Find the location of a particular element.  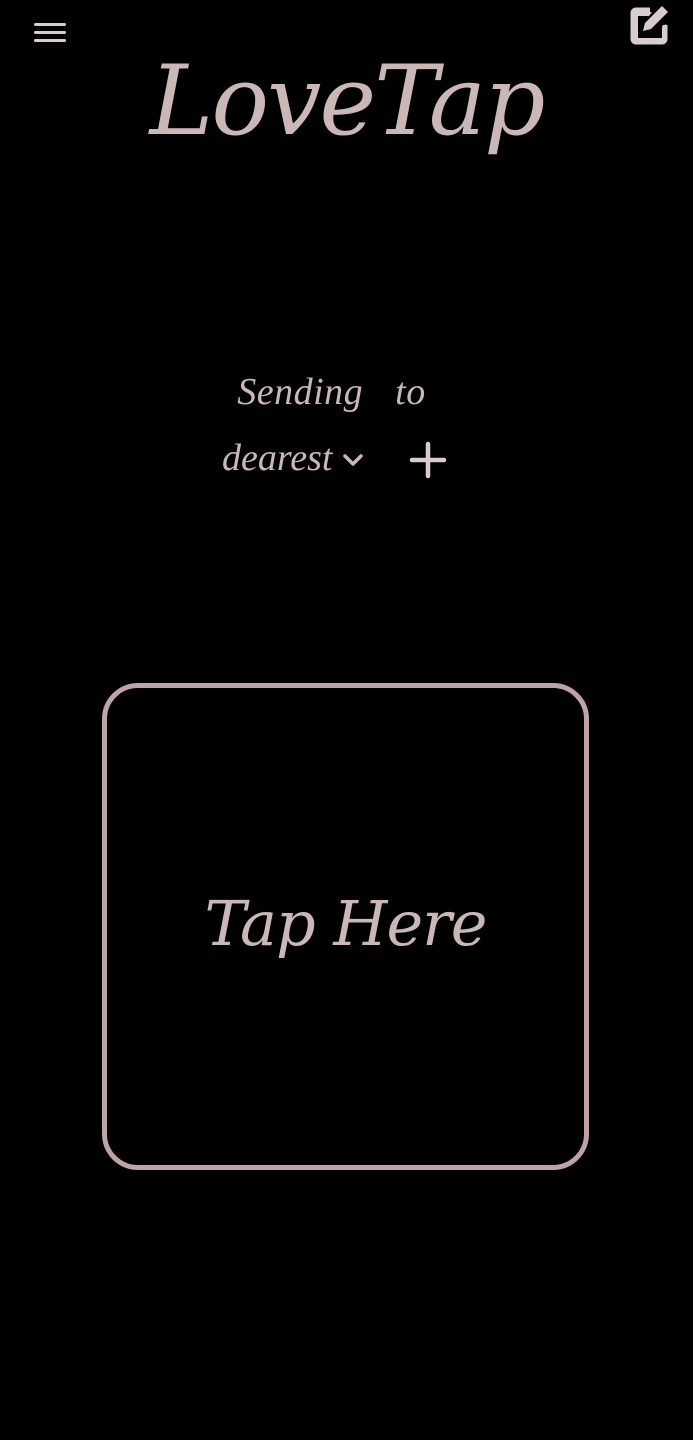

tap-here-label: Tap Here is located at coordinates (346, 923).